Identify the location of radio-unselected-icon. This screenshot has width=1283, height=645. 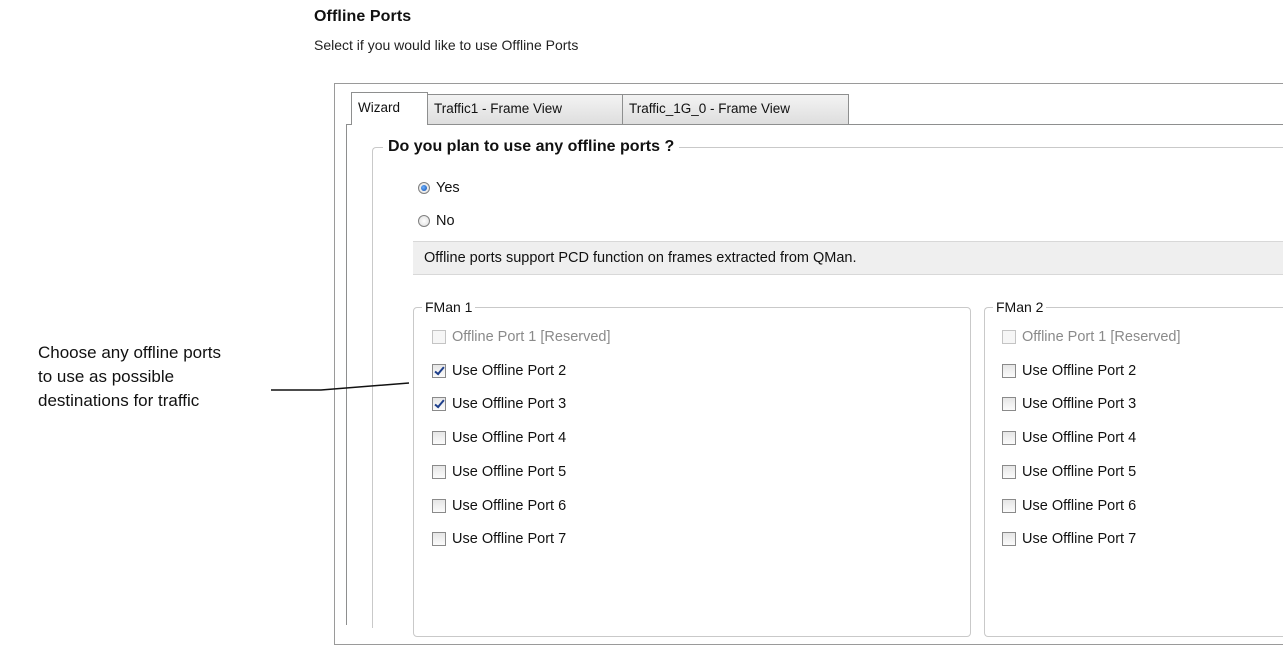
(424, 221).